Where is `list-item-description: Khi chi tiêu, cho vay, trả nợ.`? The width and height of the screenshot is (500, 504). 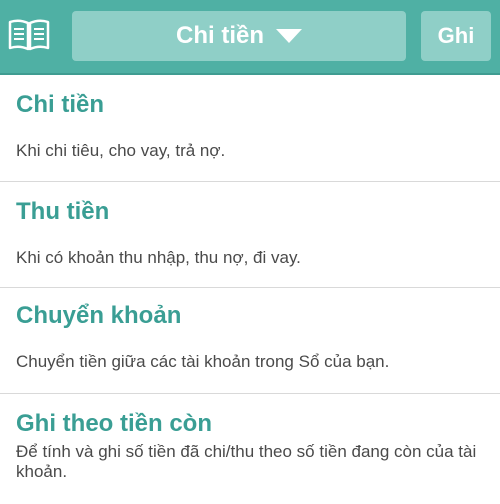
list-item-description: Khi chi tiêu, cho vay, trả nợ. is located at coordinates (121, 150).